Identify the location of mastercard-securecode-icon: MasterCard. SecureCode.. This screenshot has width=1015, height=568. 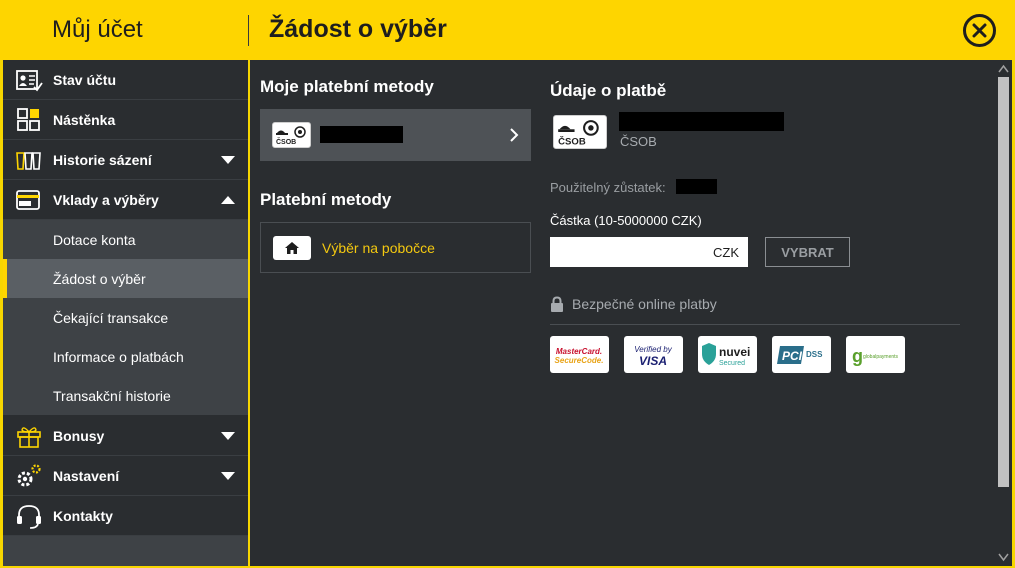
(579, 356).